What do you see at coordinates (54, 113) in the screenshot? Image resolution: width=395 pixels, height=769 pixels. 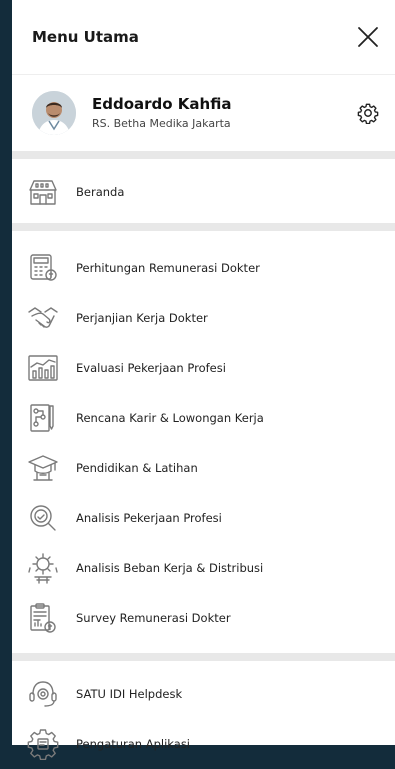 I see `avatar` at bounding box center [54, 113].